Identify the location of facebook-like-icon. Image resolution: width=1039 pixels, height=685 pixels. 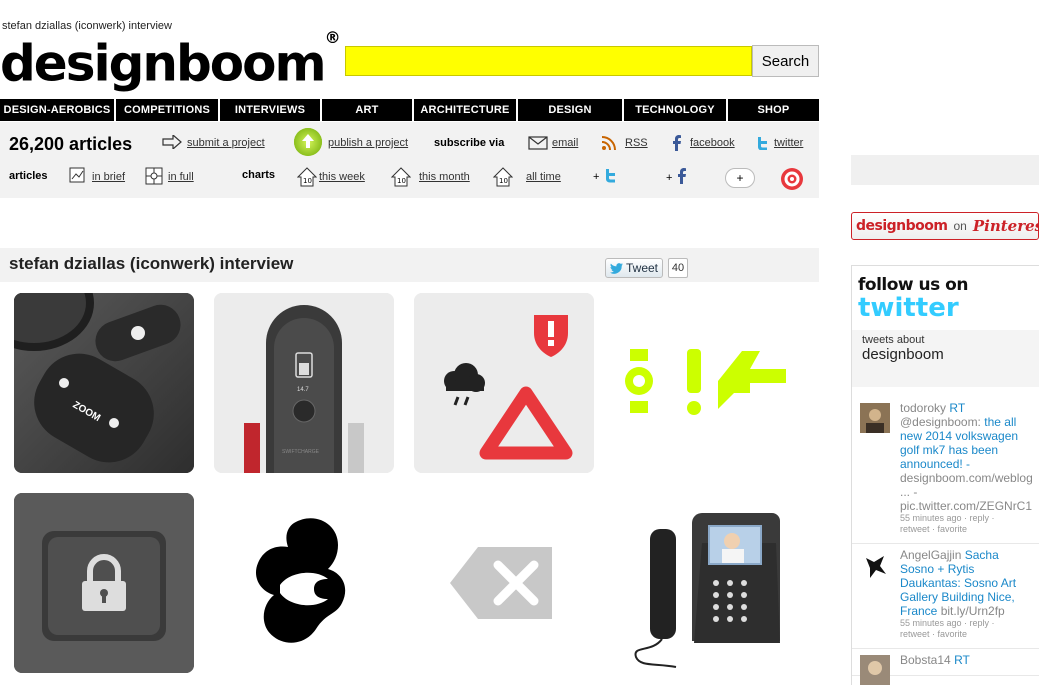
(681, 176).